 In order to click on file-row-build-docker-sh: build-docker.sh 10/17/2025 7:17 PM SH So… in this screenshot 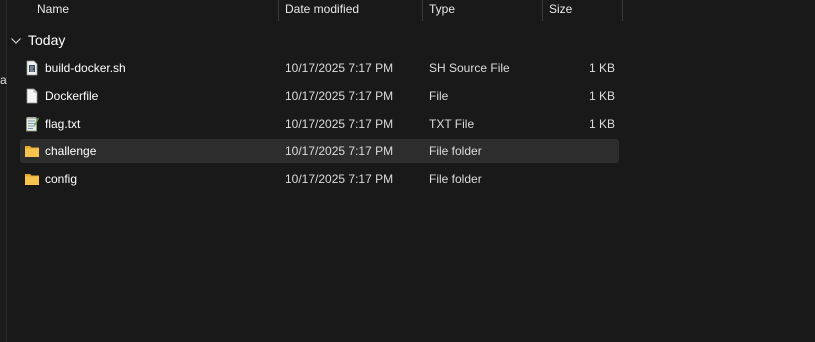, I will do `click(319, 68)`.